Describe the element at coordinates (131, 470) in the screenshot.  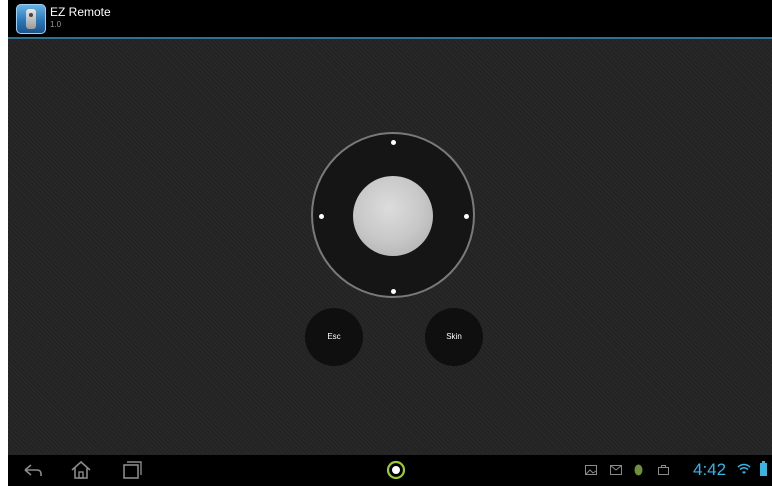
I see `recent-apps-icon` at that location.